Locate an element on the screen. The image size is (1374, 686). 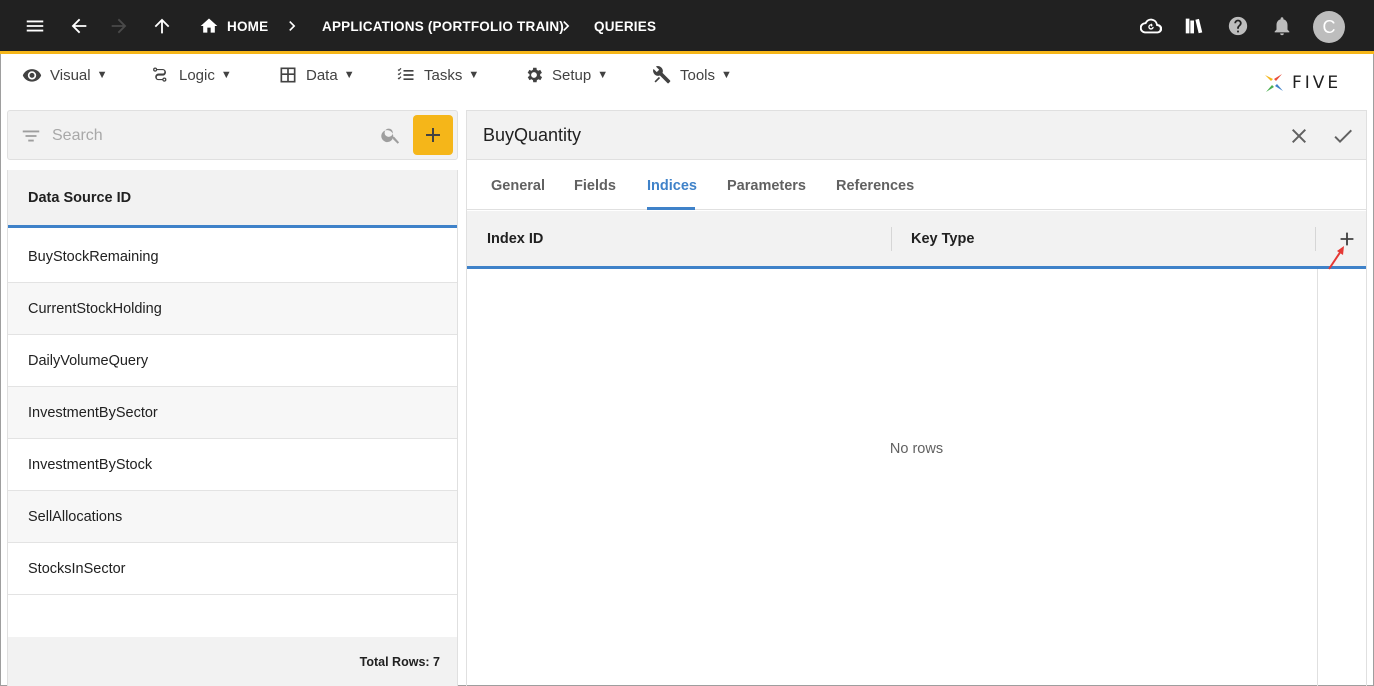
list-item: InvestmentBySector is located at coordinates (232, 413).